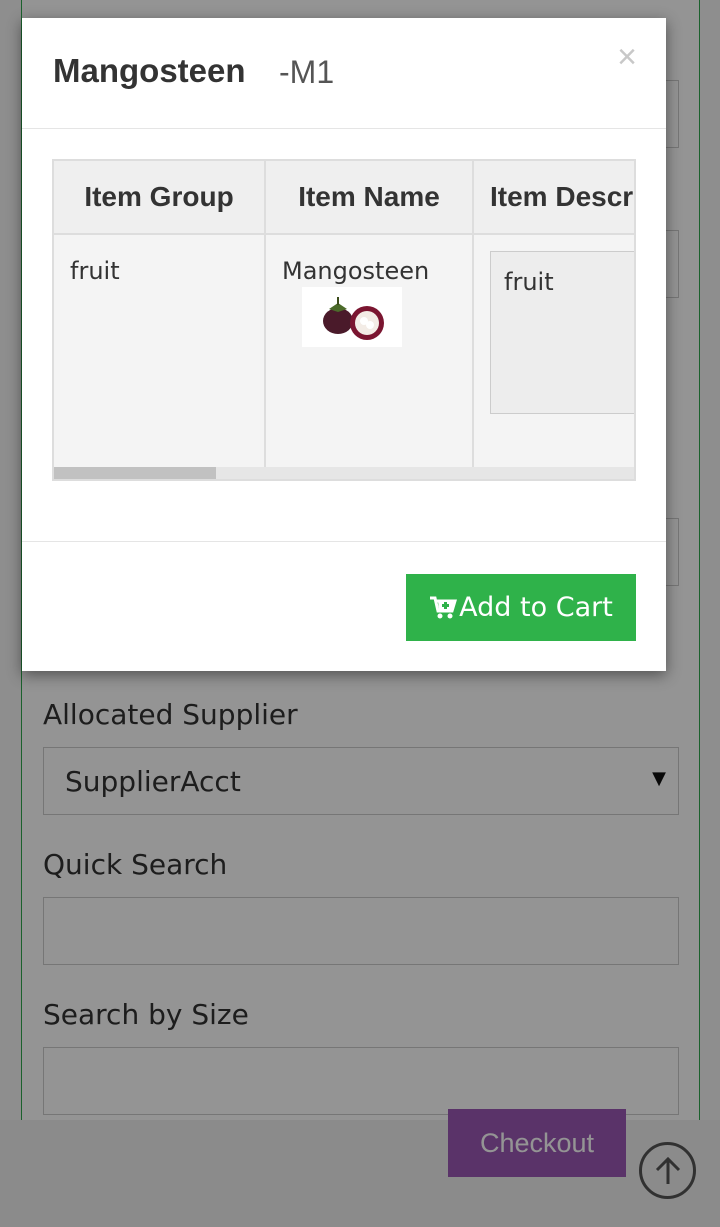 The width and height of the screenshot is (720, 1227). I want to click on cell-item-description: fruit, so click(554, 351).